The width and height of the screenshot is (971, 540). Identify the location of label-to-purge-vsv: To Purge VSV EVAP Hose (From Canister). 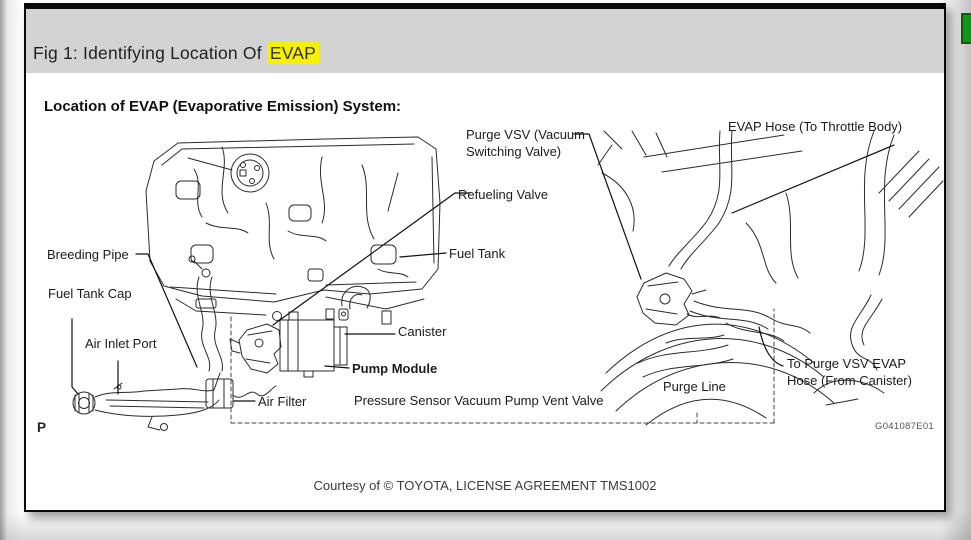
(849, 372).